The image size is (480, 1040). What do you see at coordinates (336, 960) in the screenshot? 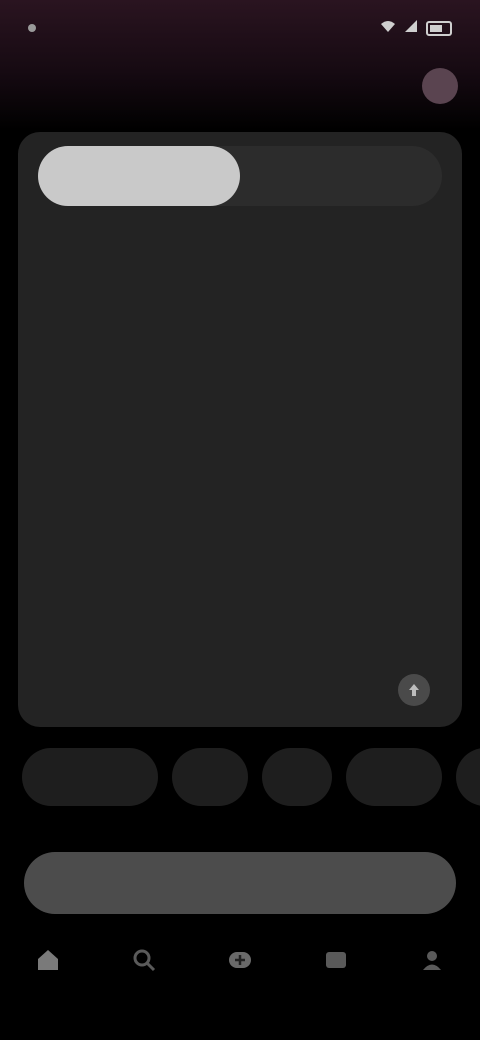
I see `library-icon` at bounding box center [336, 960].